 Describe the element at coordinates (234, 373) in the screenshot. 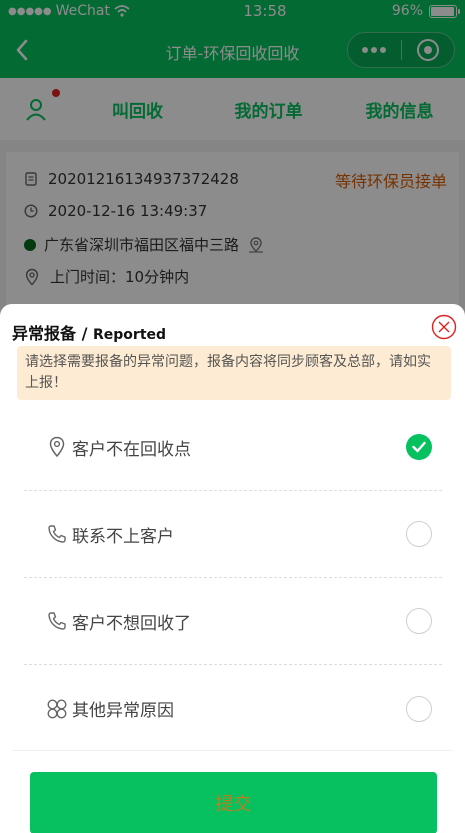

I see `notice-banner: 请选择需要报备的异常问题，报备内容将同步顾客及总部，请如实上报！` at that location.